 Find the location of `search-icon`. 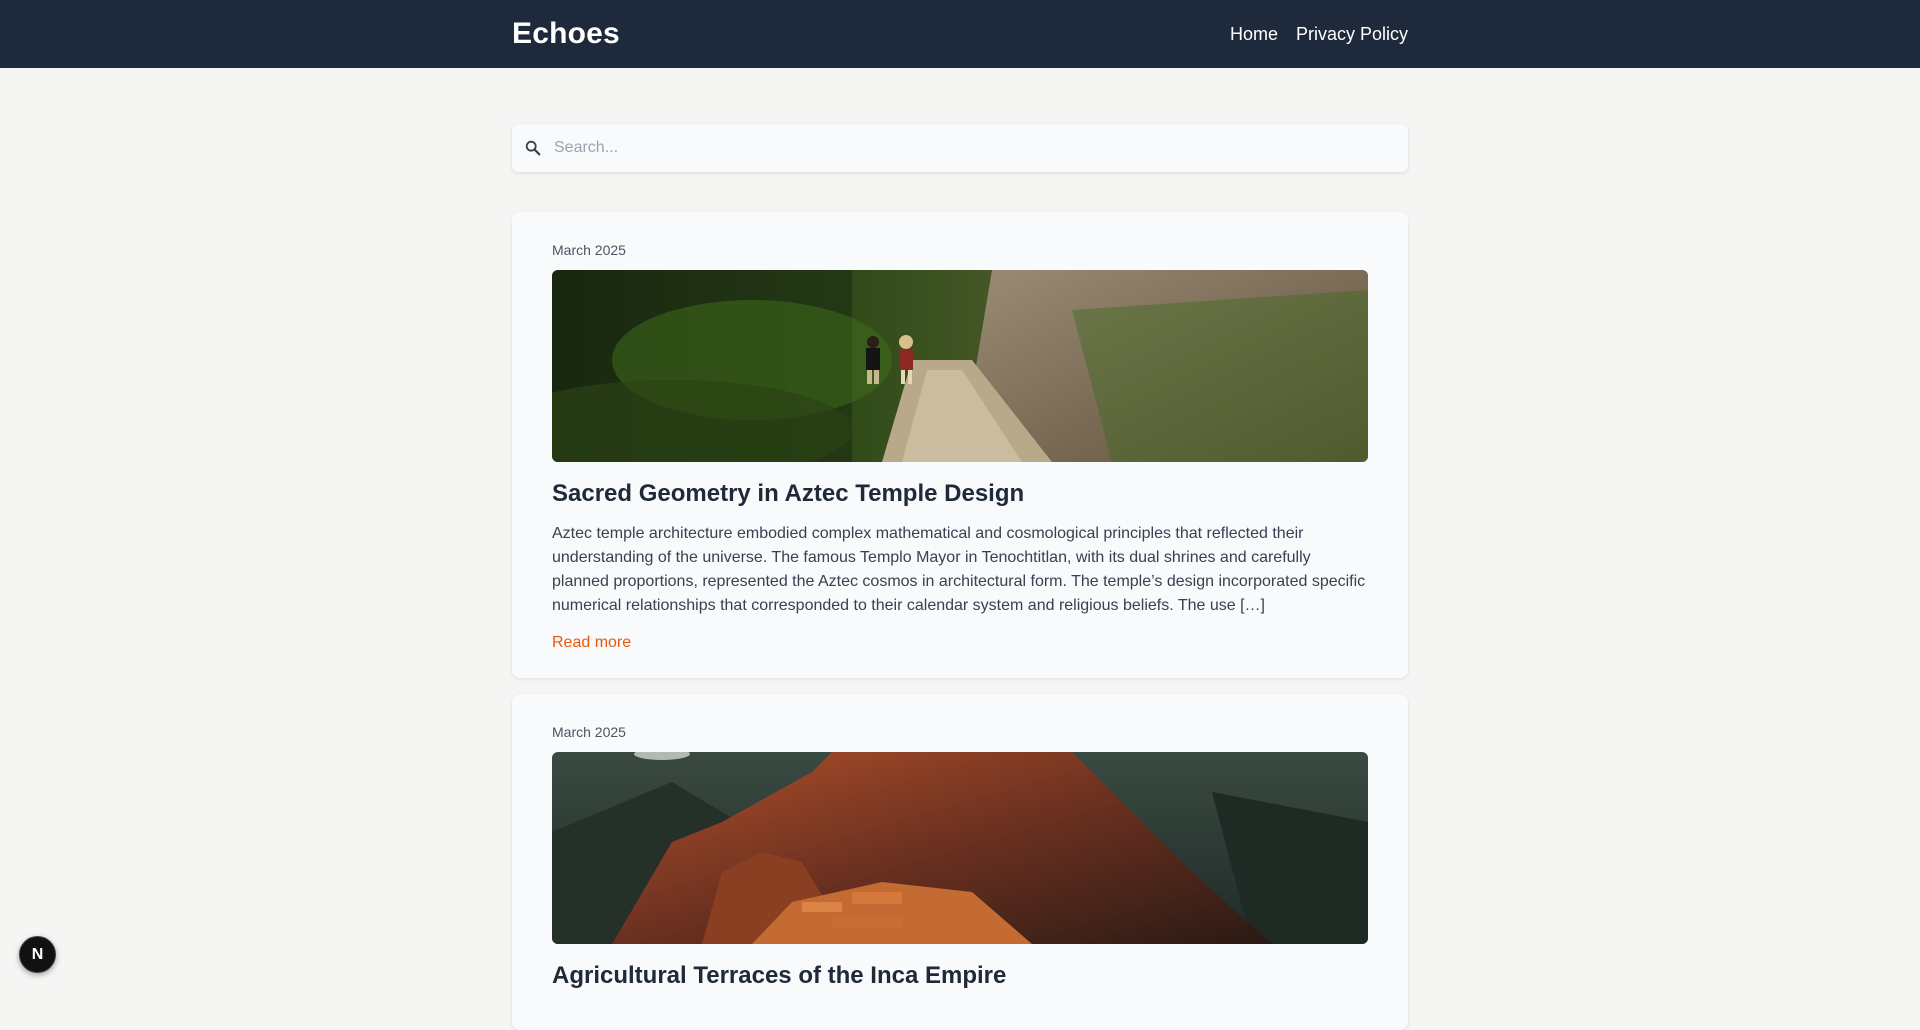

search-icon is located at coordinates (533, 148).